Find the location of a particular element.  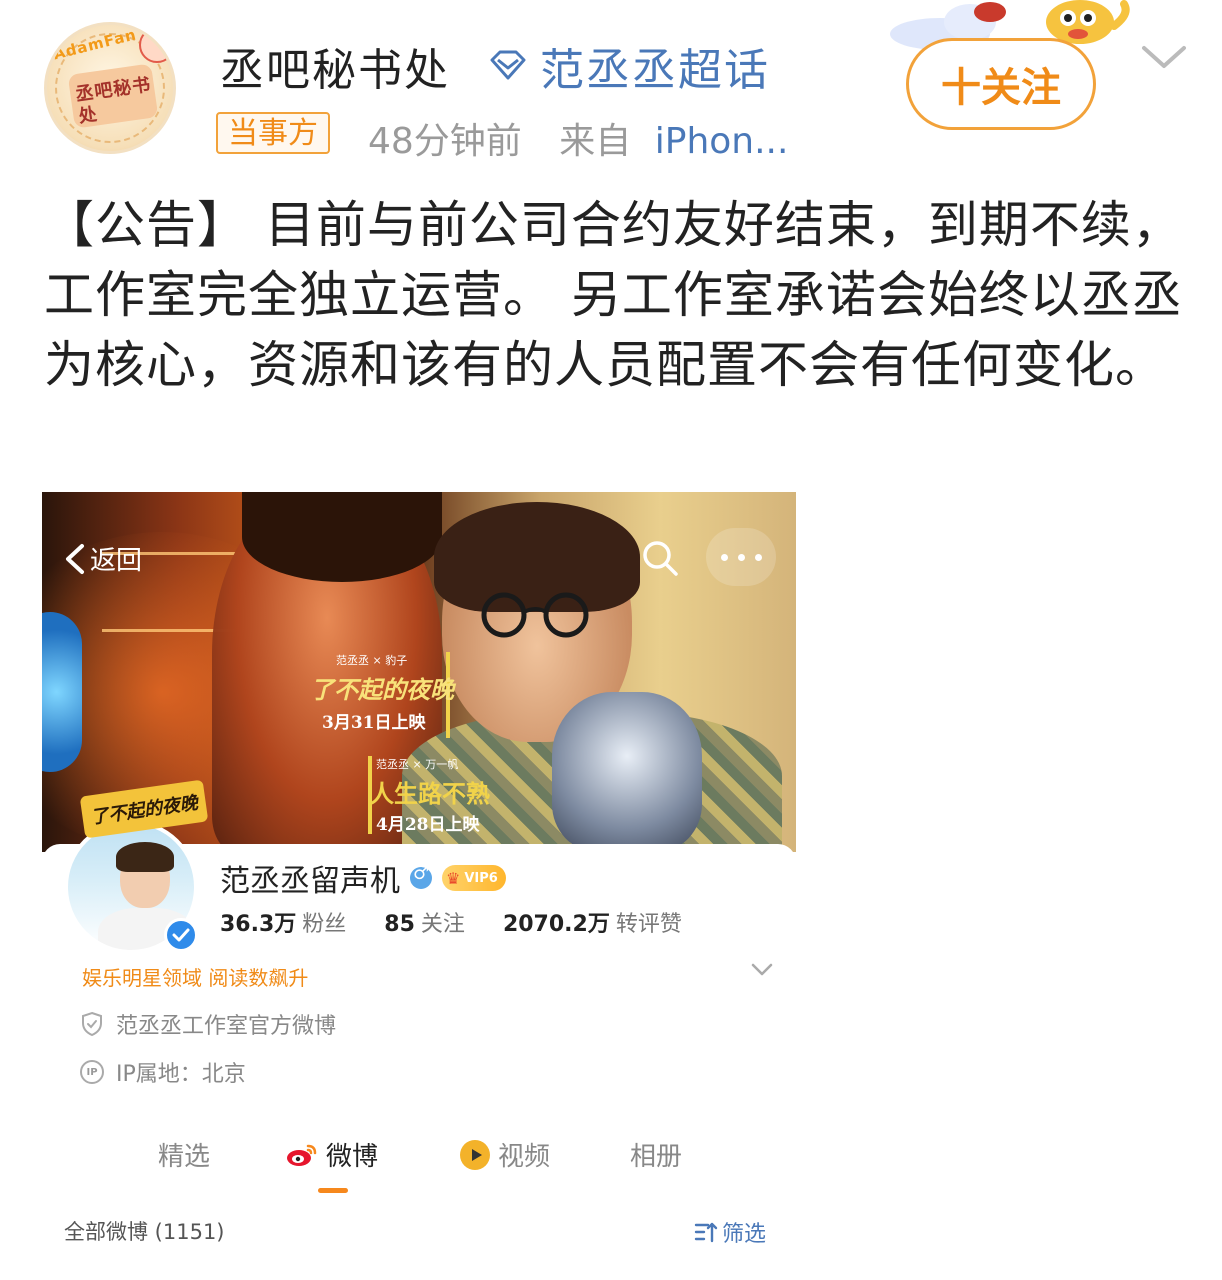

poster1-credits: 范丞丞 × 豹子 is located at coordinates (372, 660).